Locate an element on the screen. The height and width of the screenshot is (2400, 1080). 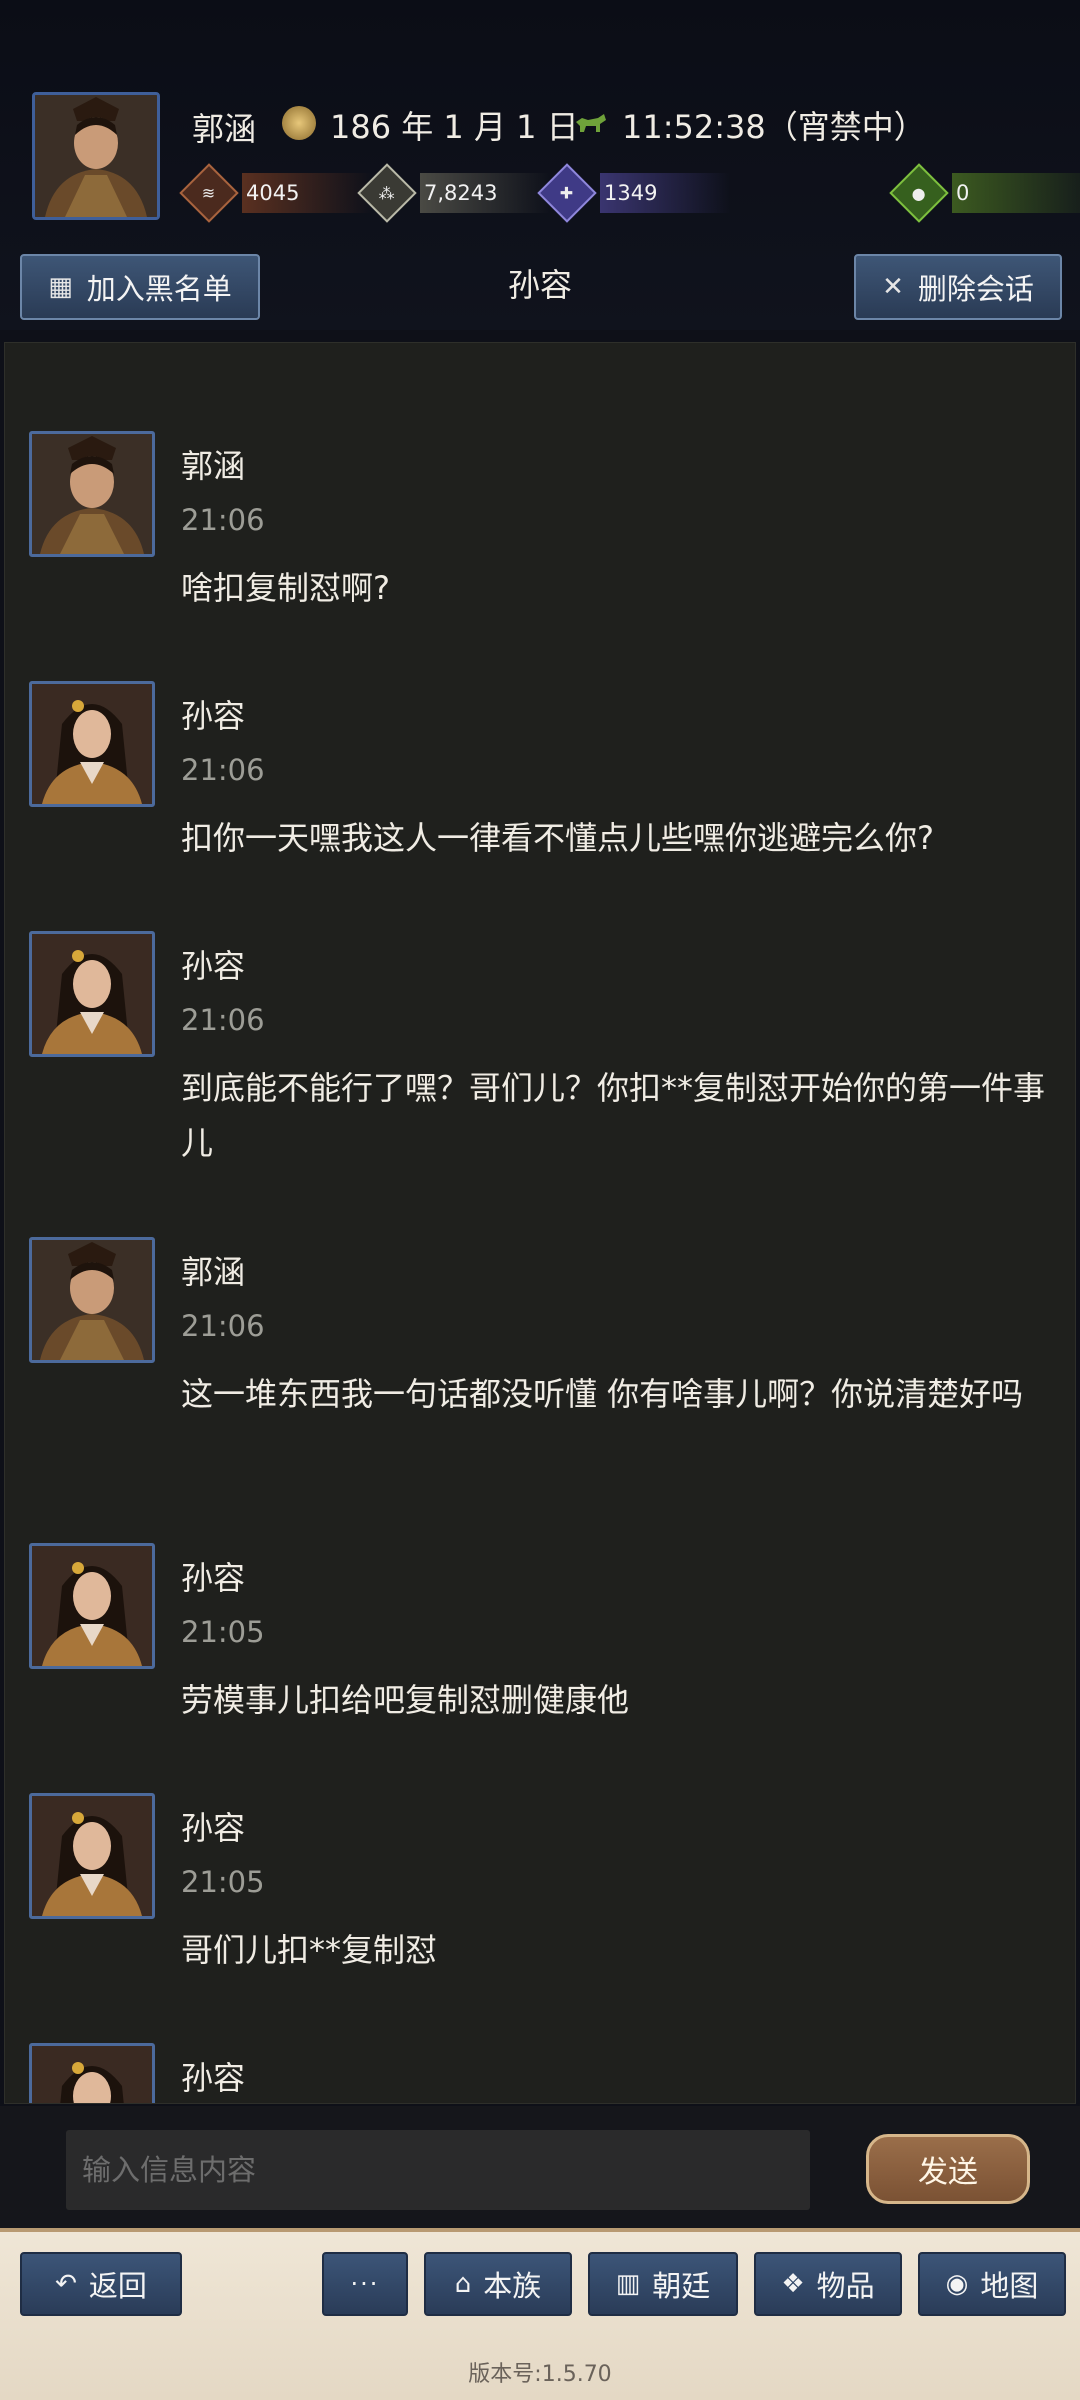
clan-button: ⌂ 本族 is located at coordinates (498, 2284).